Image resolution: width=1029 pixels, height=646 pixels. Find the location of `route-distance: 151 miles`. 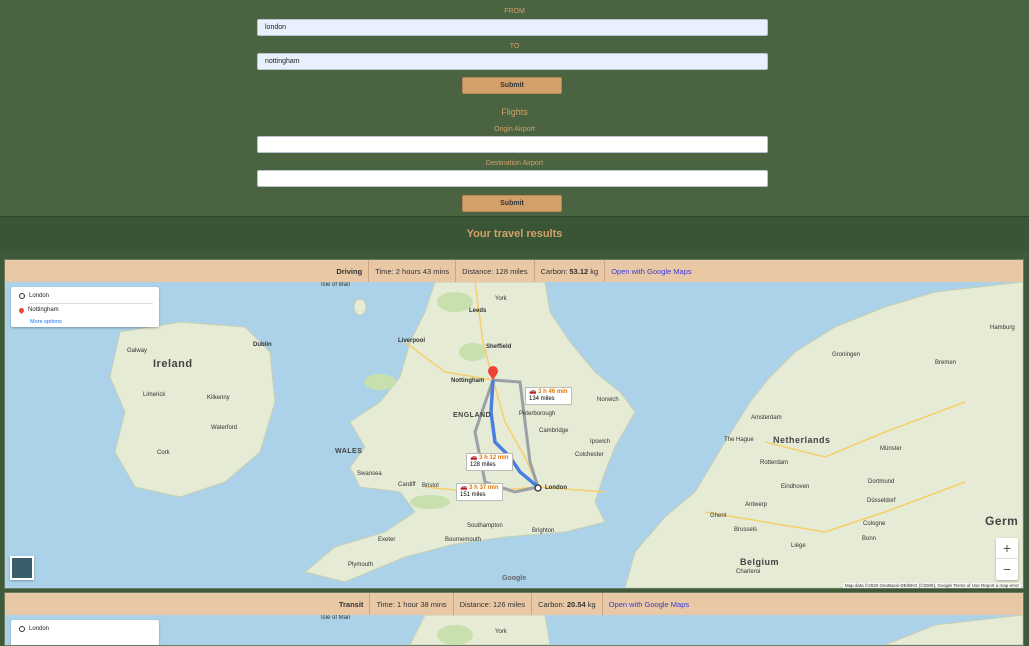

route-distance: 151 miles is located at coordinates (473, 495).